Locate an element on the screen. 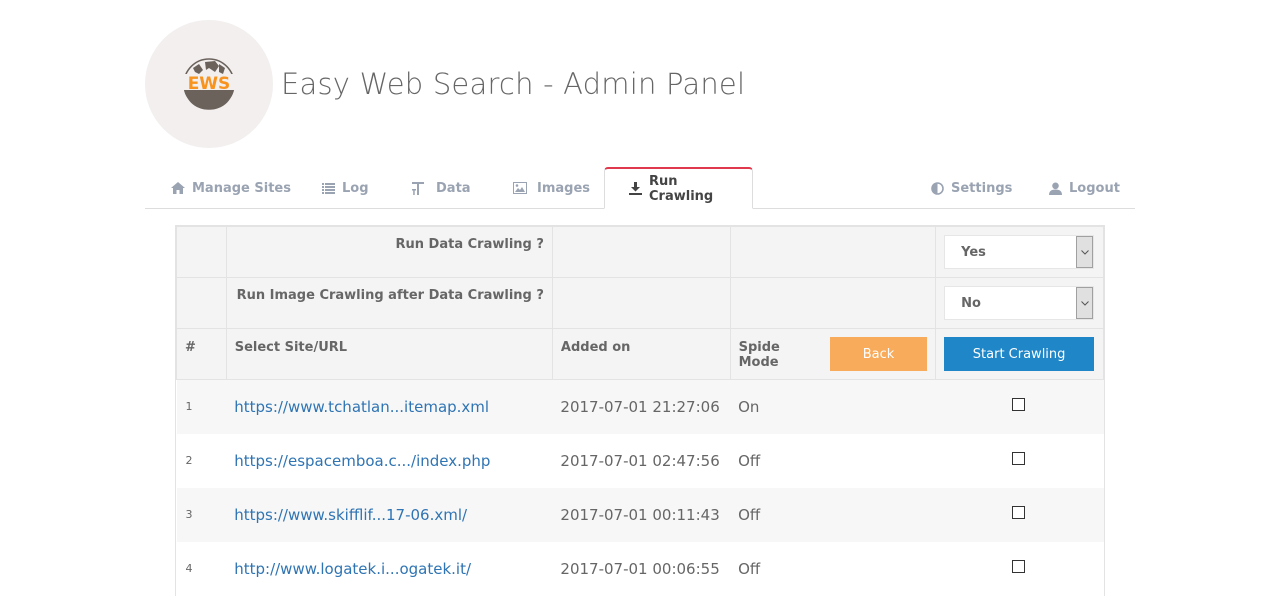 The image size is (1280, 600). spider-mode: On is located at coordinates (833, 406).